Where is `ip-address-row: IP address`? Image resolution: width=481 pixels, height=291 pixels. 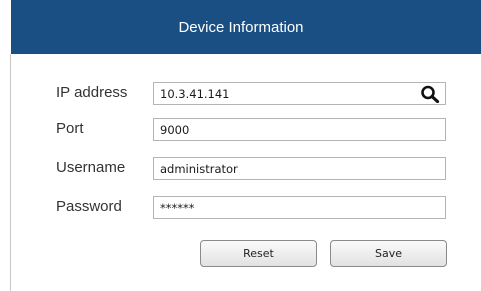 ip-address-row: IP address is located at coordinates (240, 94).